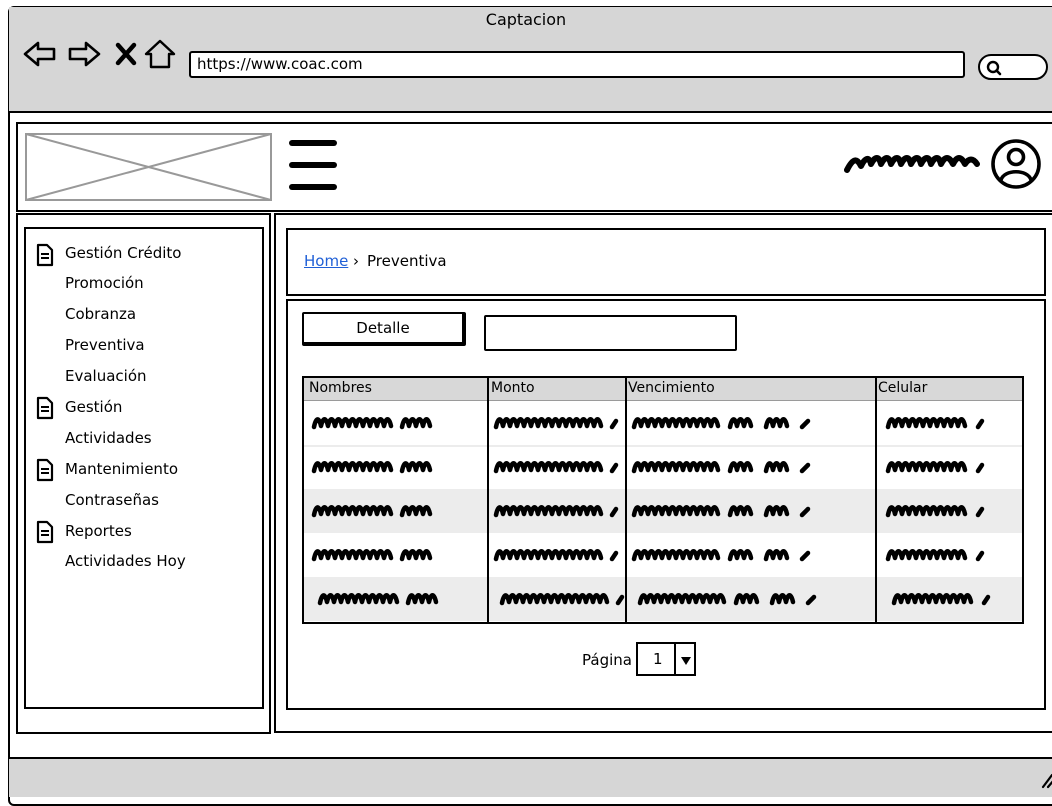 Image resolution: width=1052 pixels, height=806 pixels. What do you see at coordinates (93, 407) in the screenshot?
I see `sidebar-item-gestion: Gestión` at bounding box center [93, 407].